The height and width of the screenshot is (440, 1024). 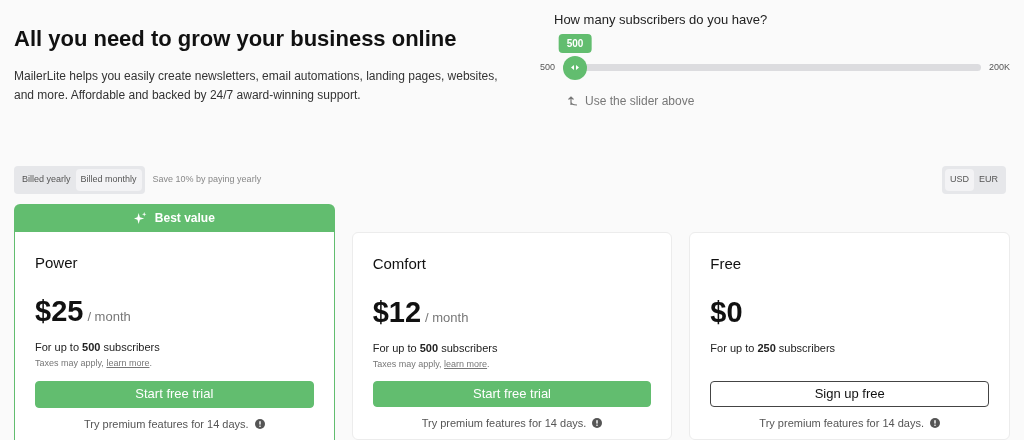 What do you see at coordinates (236, 39) in the screenshot?
I see `page-heading: All you need to grow your business online` at bounding box center [236, 39].